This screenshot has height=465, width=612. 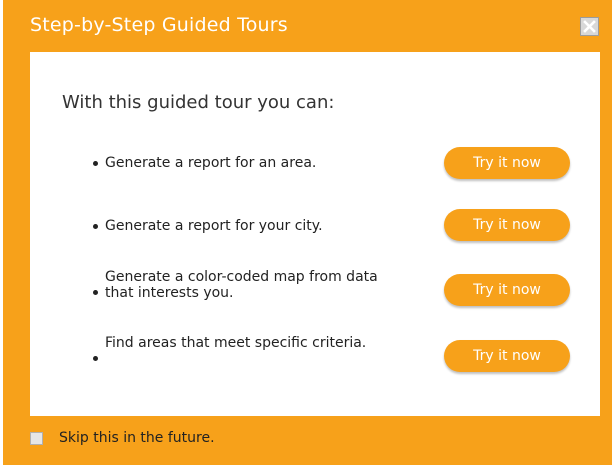 I want to click on close-button, so click(x=589, y=26).